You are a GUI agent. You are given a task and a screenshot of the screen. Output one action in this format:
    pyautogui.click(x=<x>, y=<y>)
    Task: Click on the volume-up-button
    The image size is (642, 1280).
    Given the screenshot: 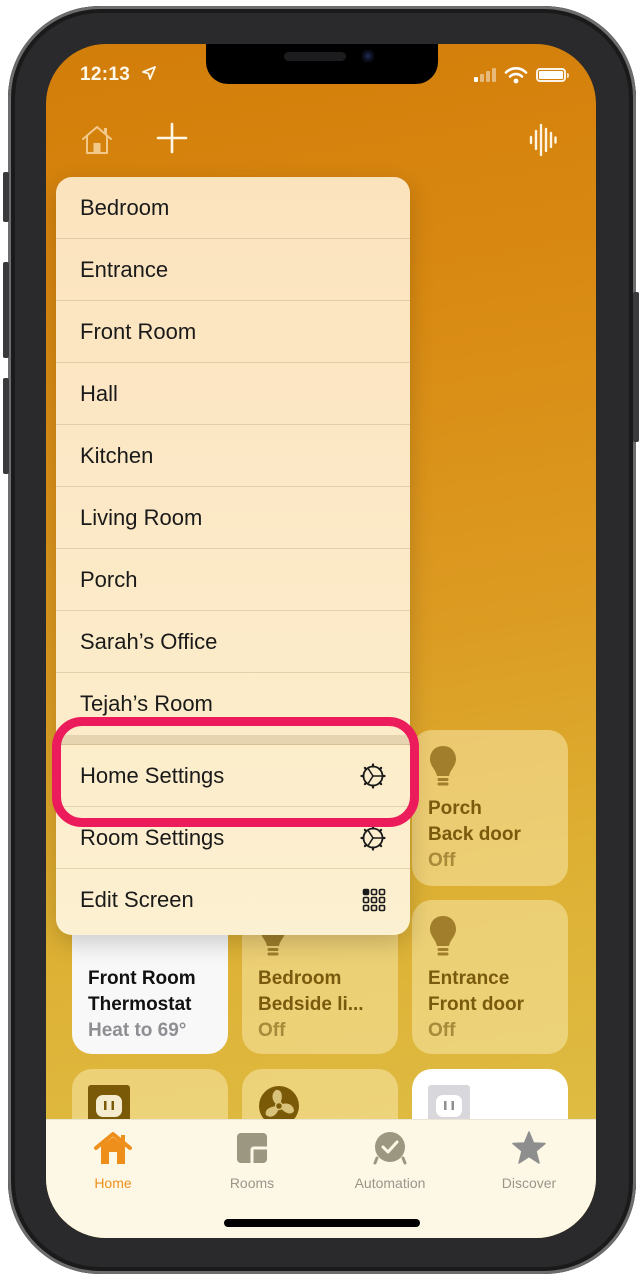 What is the action you would take?
    pyautogui.click(x=6, y=310)
    